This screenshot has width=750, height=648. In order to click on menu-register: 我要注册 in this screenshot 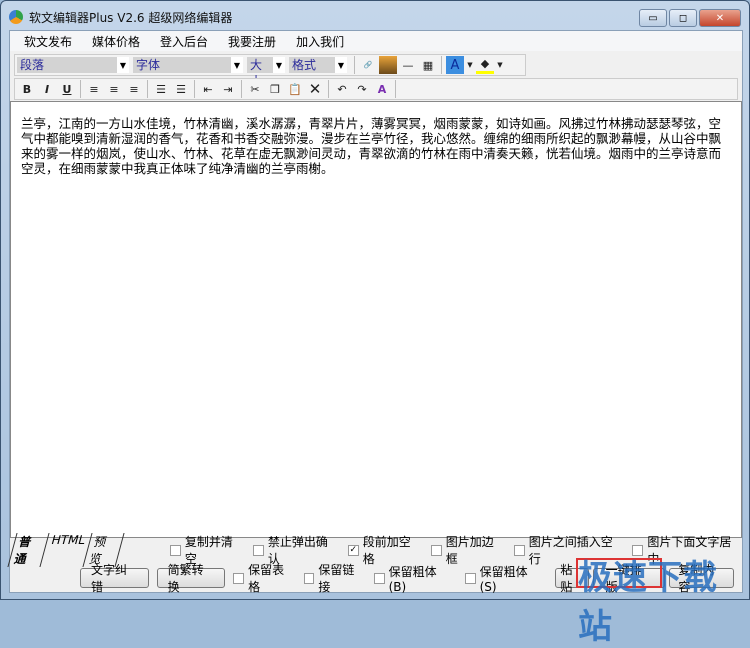, I will do `click(252, 41)`.